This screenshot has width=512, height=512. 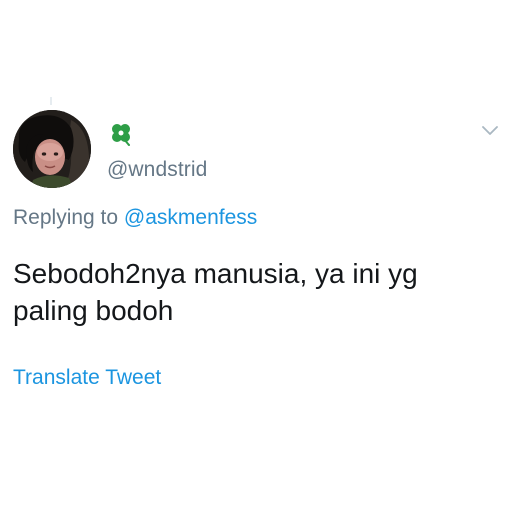 What do you see at coordinates (66, 217) in the screenshot?
I see `replying-to-label: Replying to` at bounding box center [66, 217].